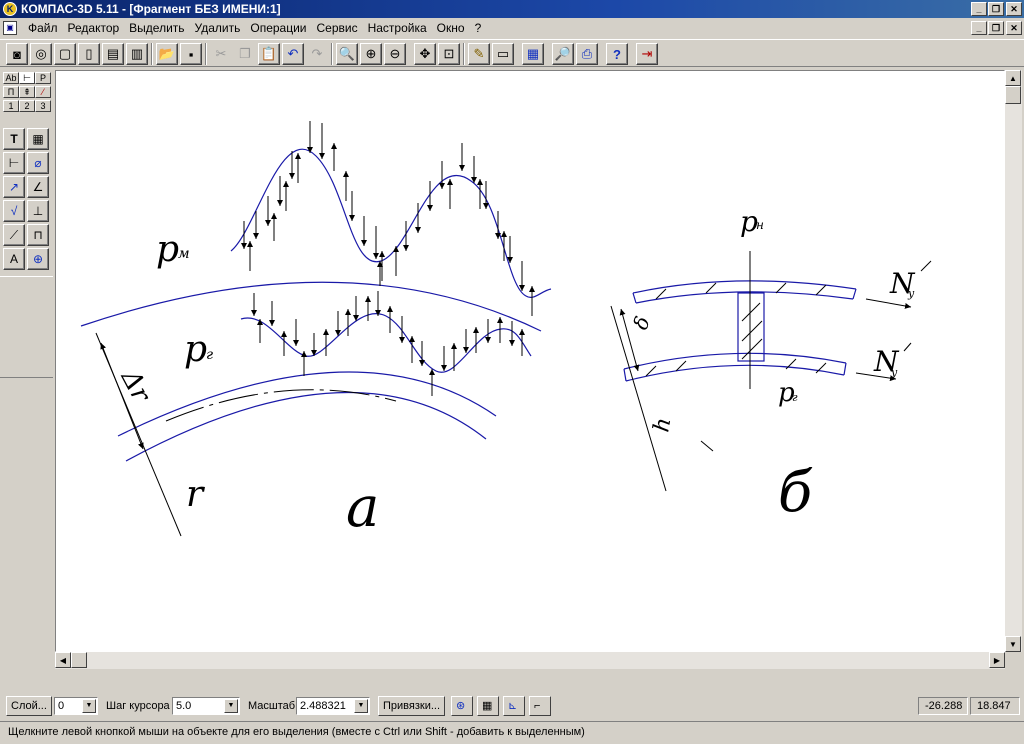 The image size is (1024, 744). What do you see at coordinates (269, 54) in the screenshot?
I see `paste-icon: 📋` at bounding box center [269, 54].